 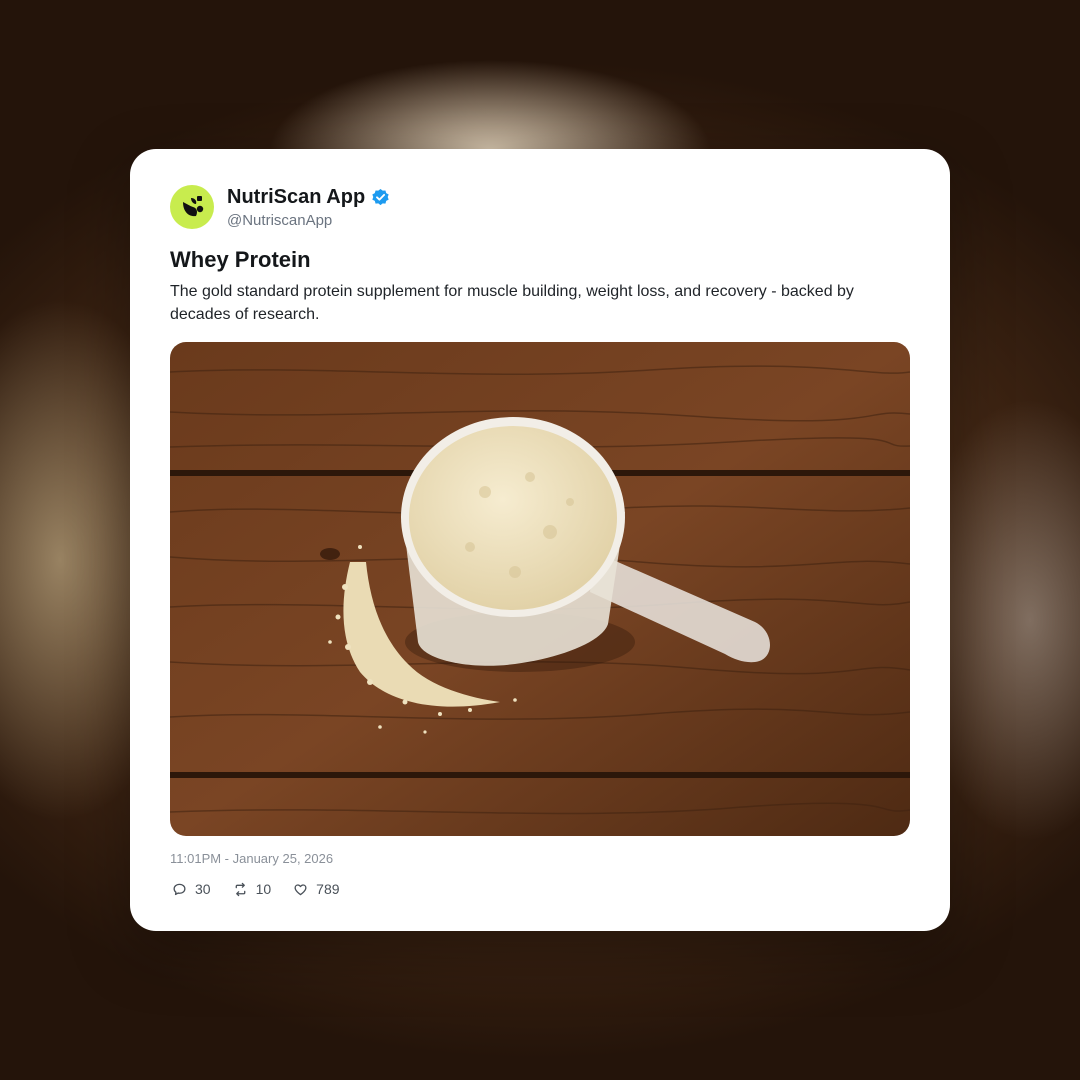 I want to click on reply-button: 30, so click(x=191, y=889).